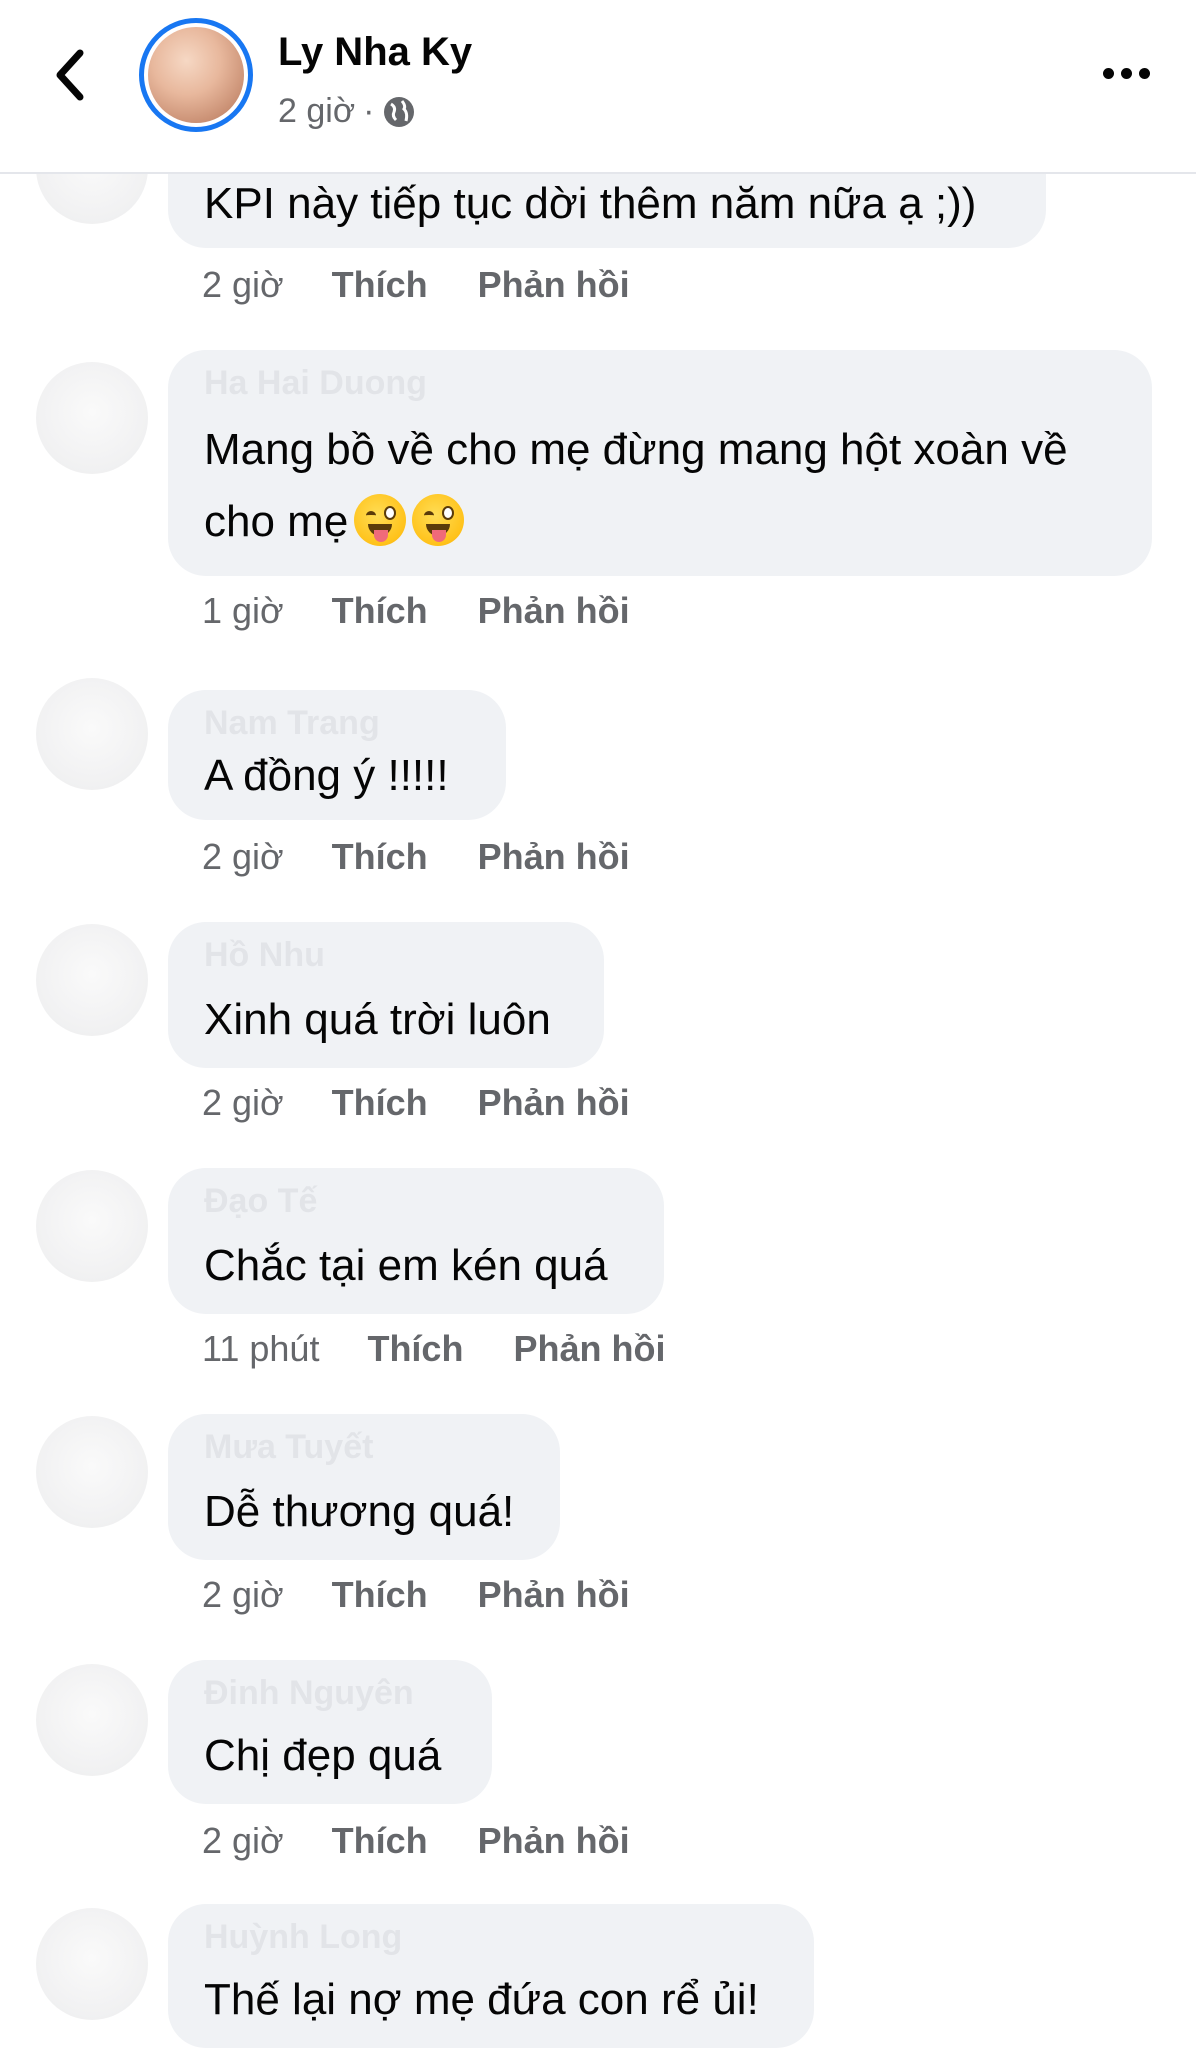 This screenshot has width=1196, height=2048. What do you see at coordinates (326, 775) in the screenshot?
I see `comment-text: A đồng ý !!!!!` at bounding box center [326, 775].